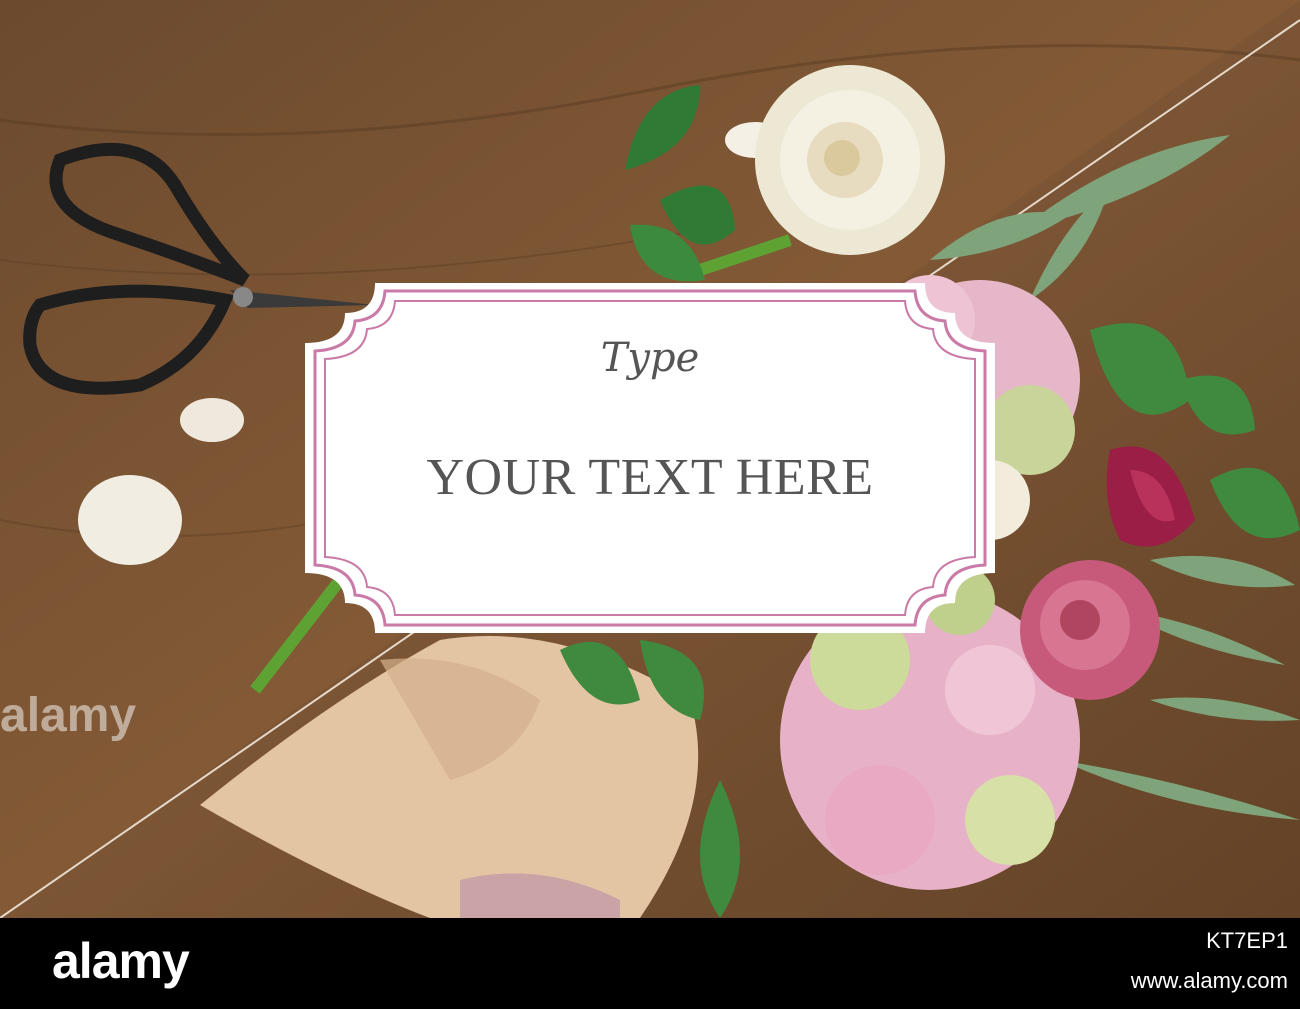 The height and width of the screenshot is (1009, 1300). I want to click on watermark-left: alamy, so click(68, 715).